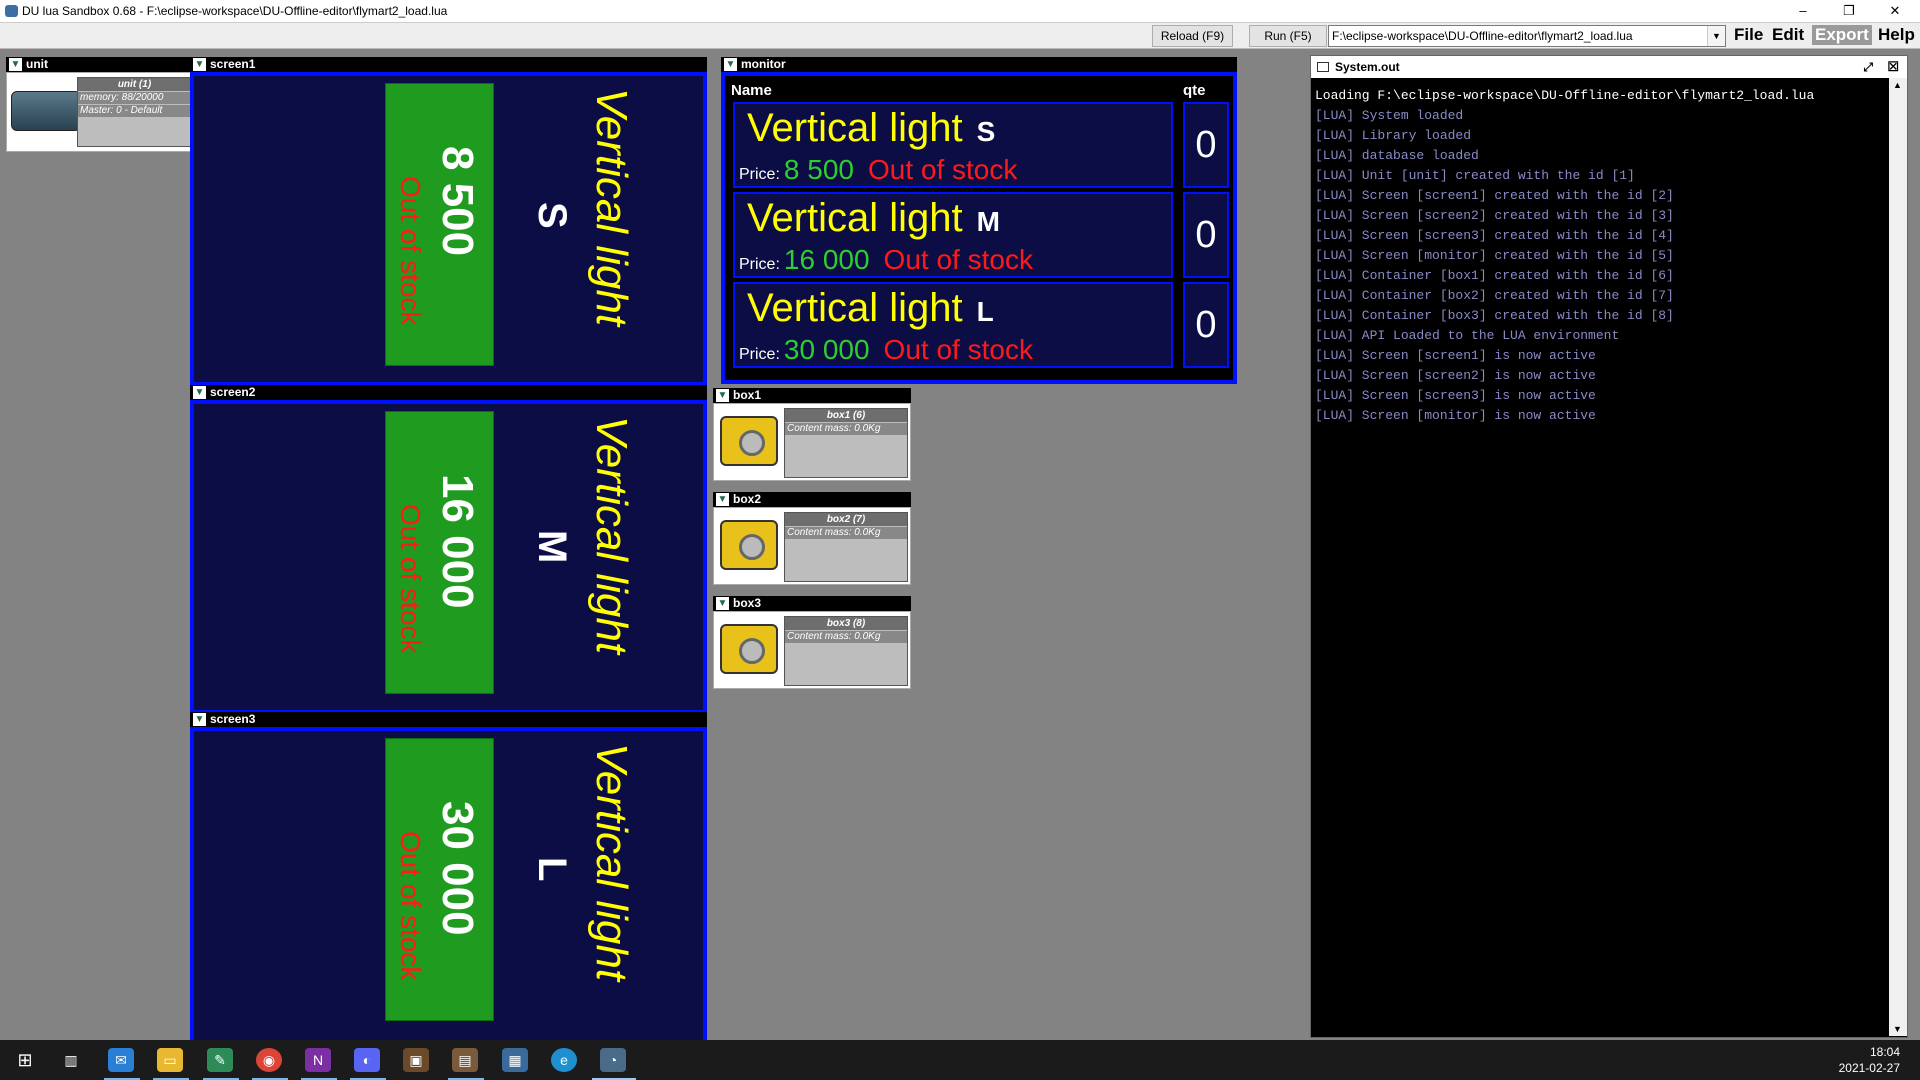  What do you see at coordinates (564, 1060) in the screenshot?
I see `edge-icon: e` at bounding box center [564, 1060].